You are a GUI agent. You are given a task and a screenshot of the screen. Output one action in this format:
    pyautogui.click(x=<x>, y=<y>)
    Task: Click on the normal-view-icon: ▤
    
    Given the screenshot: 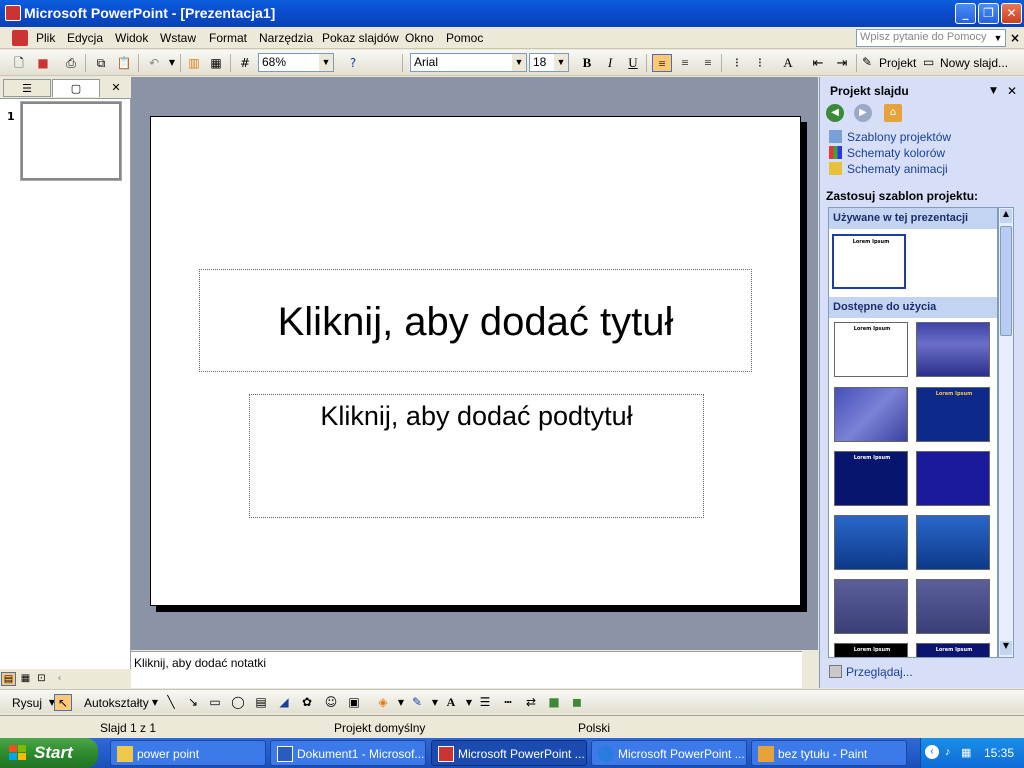 What is the action you would take?
    pyautogui.click(x=8, y=679)
    